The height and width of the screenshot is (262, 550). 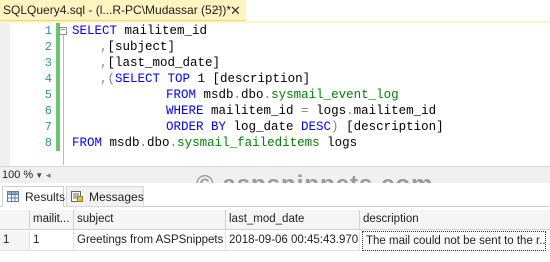 What do you see at coordinates (305, 127) in the screenshot?
I see `code-text: ORDER BY log_date DESC) [description]` at bounding box center [305, 127].